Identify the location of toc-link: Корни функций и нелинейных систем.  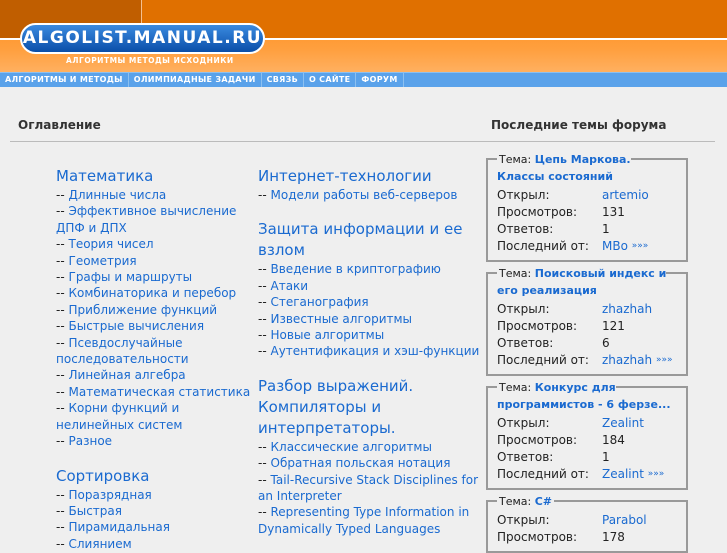
(119, 416).